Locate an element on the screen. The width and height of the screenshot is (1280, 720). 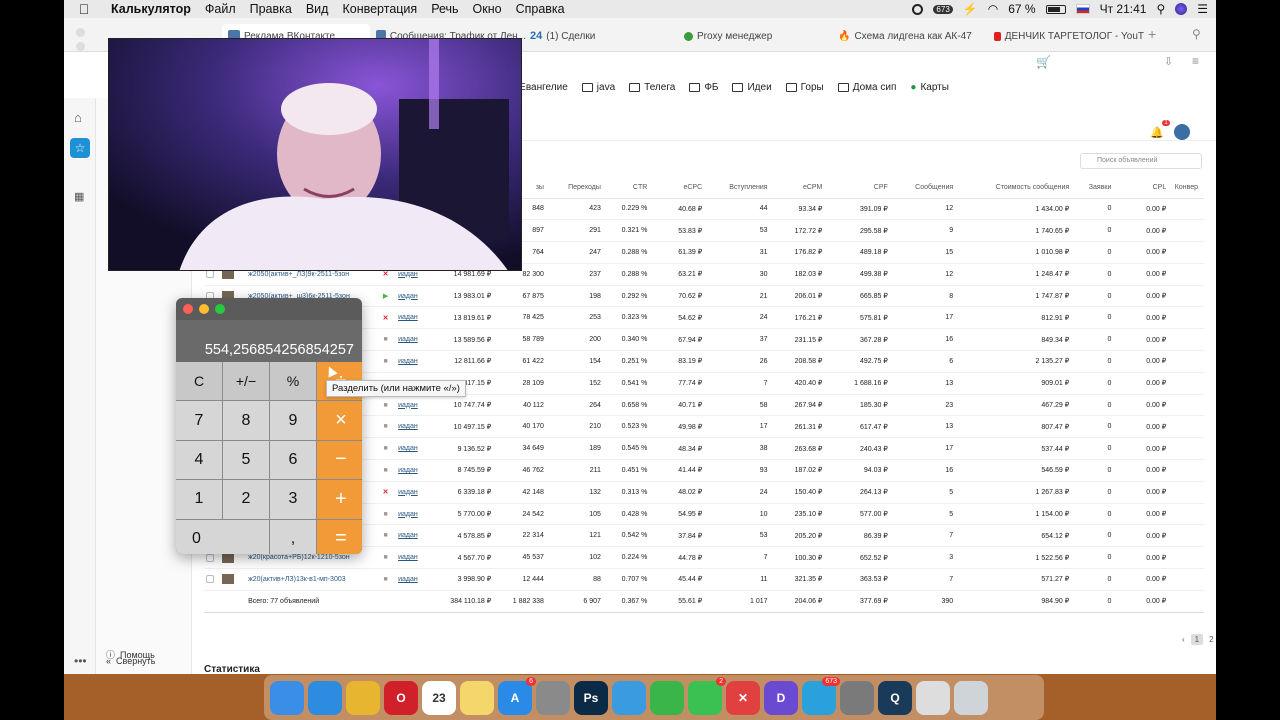
menu-convert: Конвертация is located at coordinates (379, 9).